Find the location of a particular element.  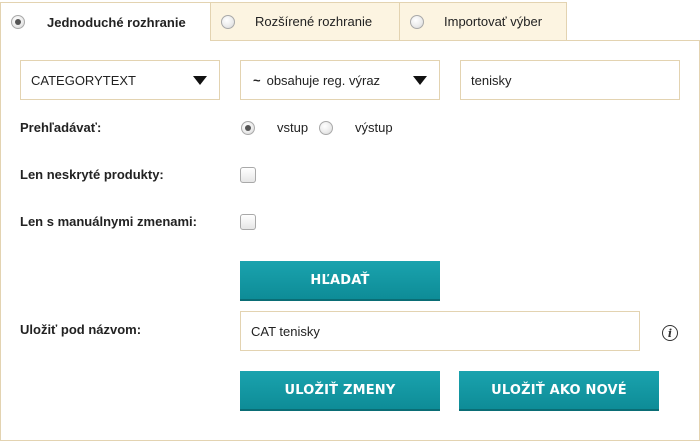

operator-select: ~ obsahuje reg. výraz is located at coordinates (340, 80).